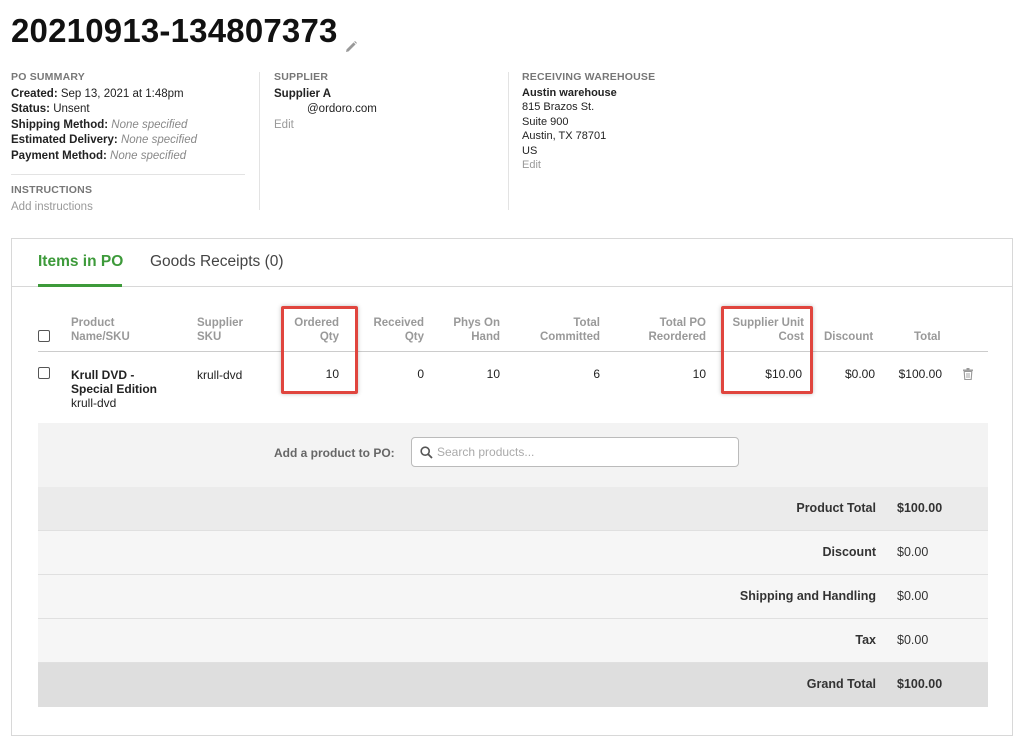 The width and height of the screenshot is (1024, 742). I want to click on product-name: Krull DVD - Special Edition, so click(114, 382).